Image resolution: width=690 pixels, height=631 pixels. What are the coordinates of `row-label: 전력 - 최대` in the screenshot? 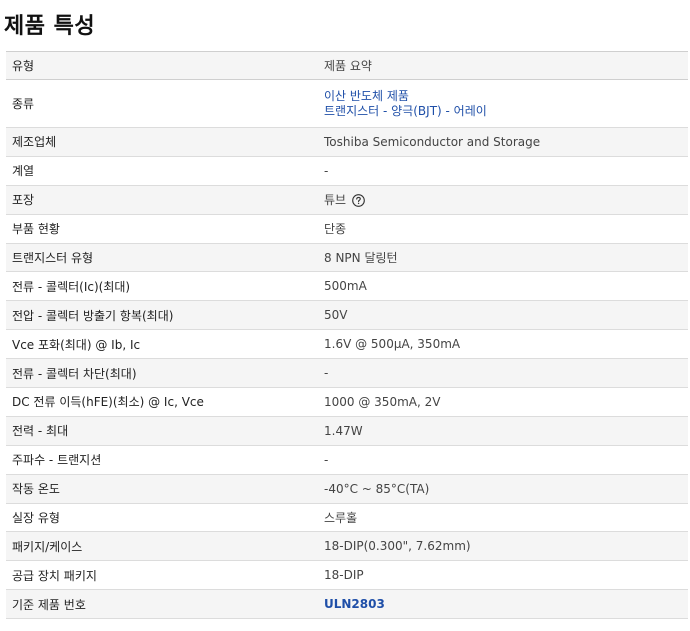 It's located at (162, 431).